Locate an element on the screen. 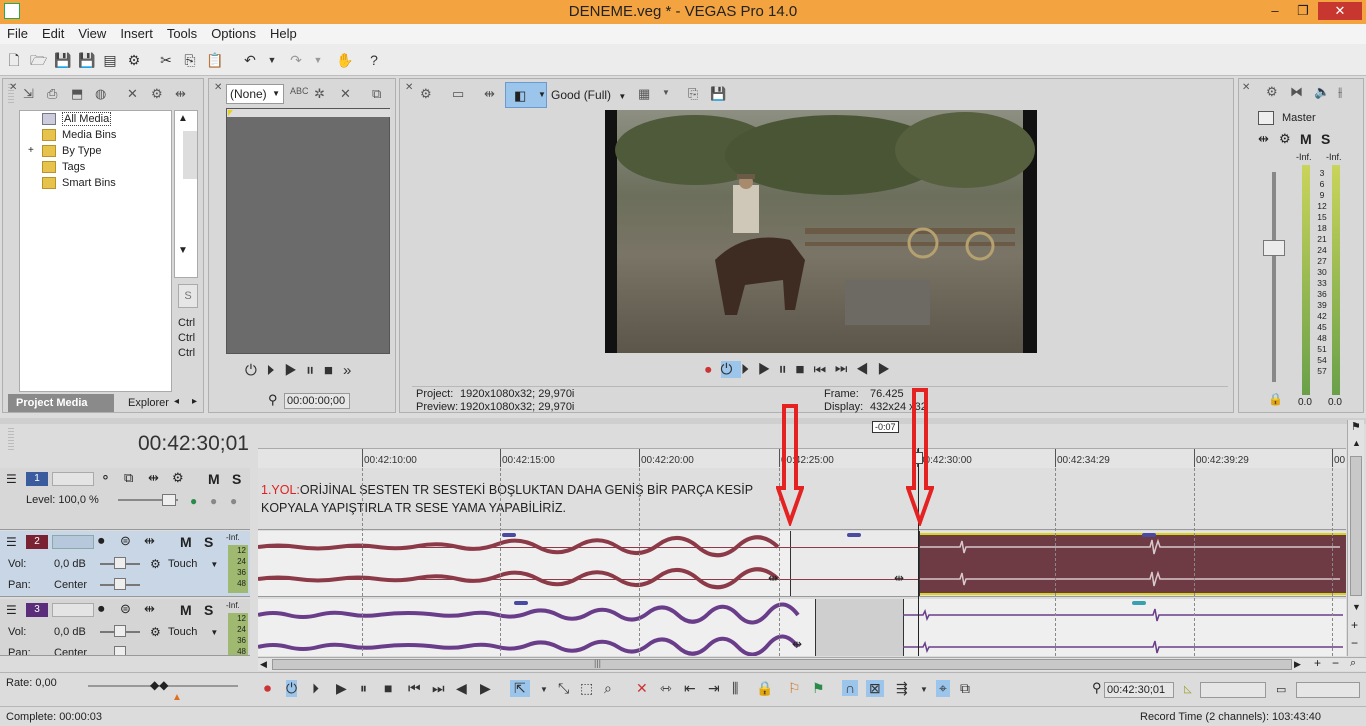 The image size is (1366, 726). go-to-start-icon: ⏮ is located at coordinates (414, 688).